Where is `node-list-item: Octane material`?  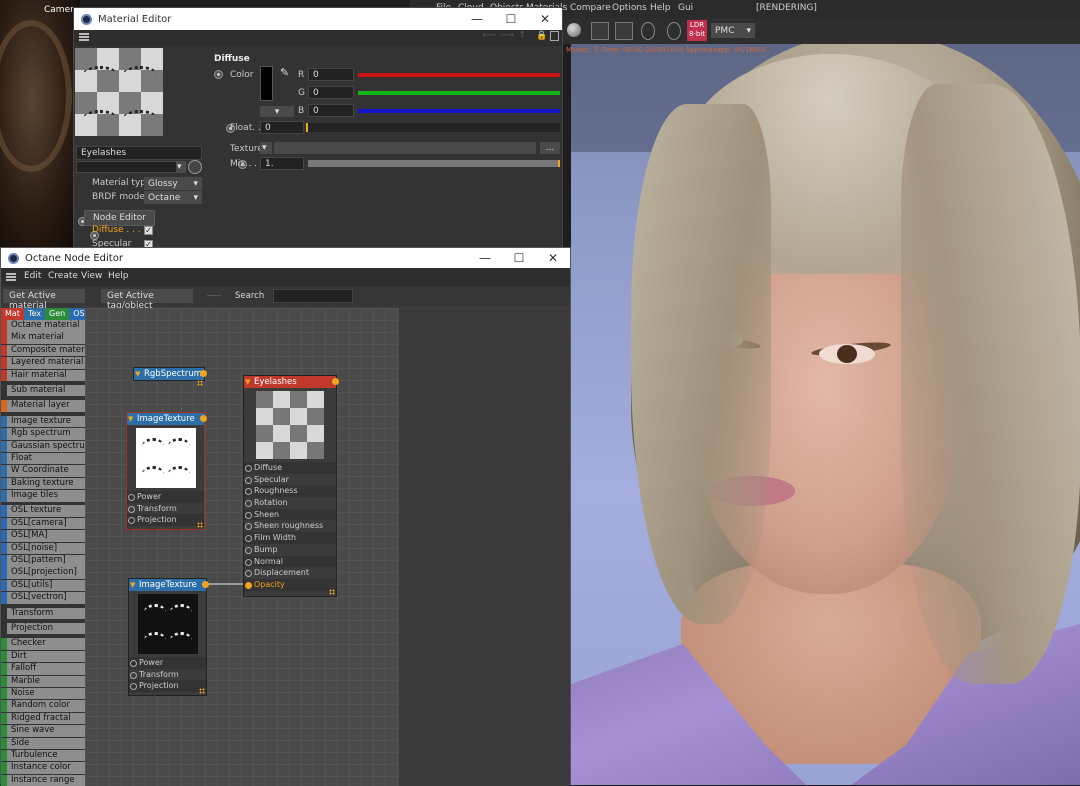
node-list-item: Octane material is located at coordinates (43, 326).